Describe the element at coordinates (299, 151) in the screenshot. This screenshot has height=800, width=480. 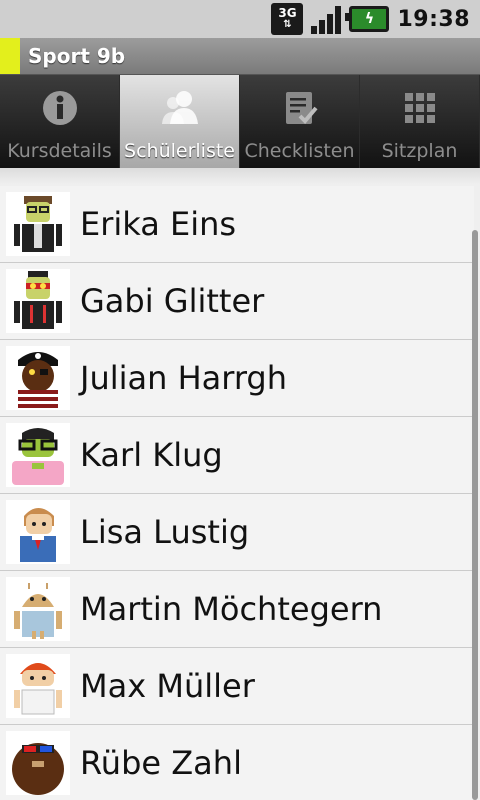
I see `tab-checklisten-label: Checklisten` at that location.